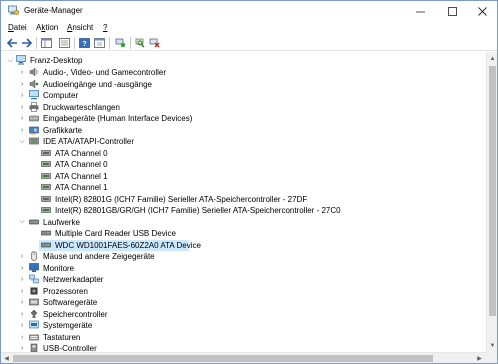  Describe the element at coordinates (73, 279) in the screenshot. I see `category-label: Netzwerkadapter` at that location.